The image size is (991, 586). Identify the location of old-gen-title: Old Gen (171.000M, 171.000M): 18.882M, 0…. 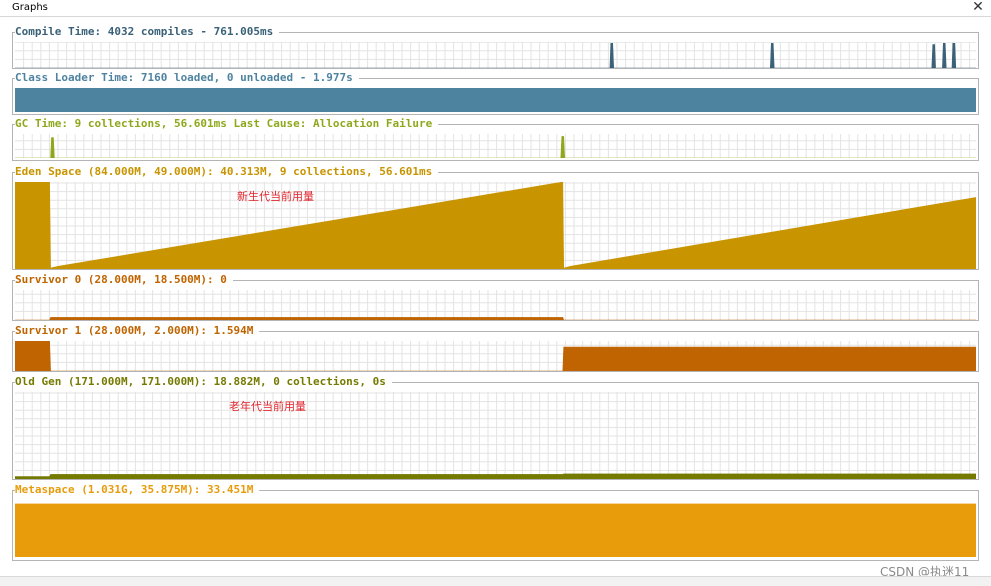
(203, 381).